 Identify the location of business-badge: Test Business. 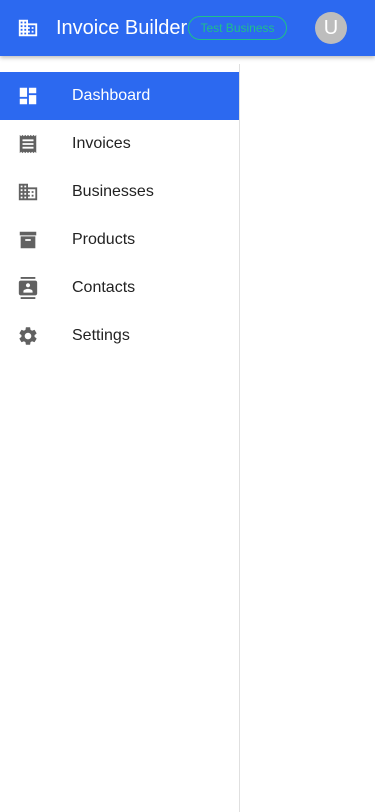
(237, 28).